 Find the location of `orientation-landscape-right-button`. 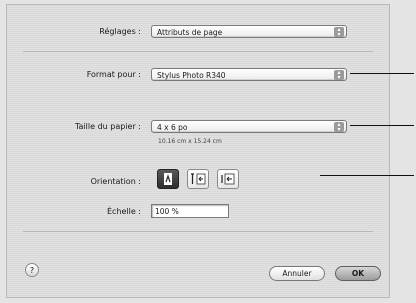

orientation-landscape-right-button is located at coordinates (228, 179).